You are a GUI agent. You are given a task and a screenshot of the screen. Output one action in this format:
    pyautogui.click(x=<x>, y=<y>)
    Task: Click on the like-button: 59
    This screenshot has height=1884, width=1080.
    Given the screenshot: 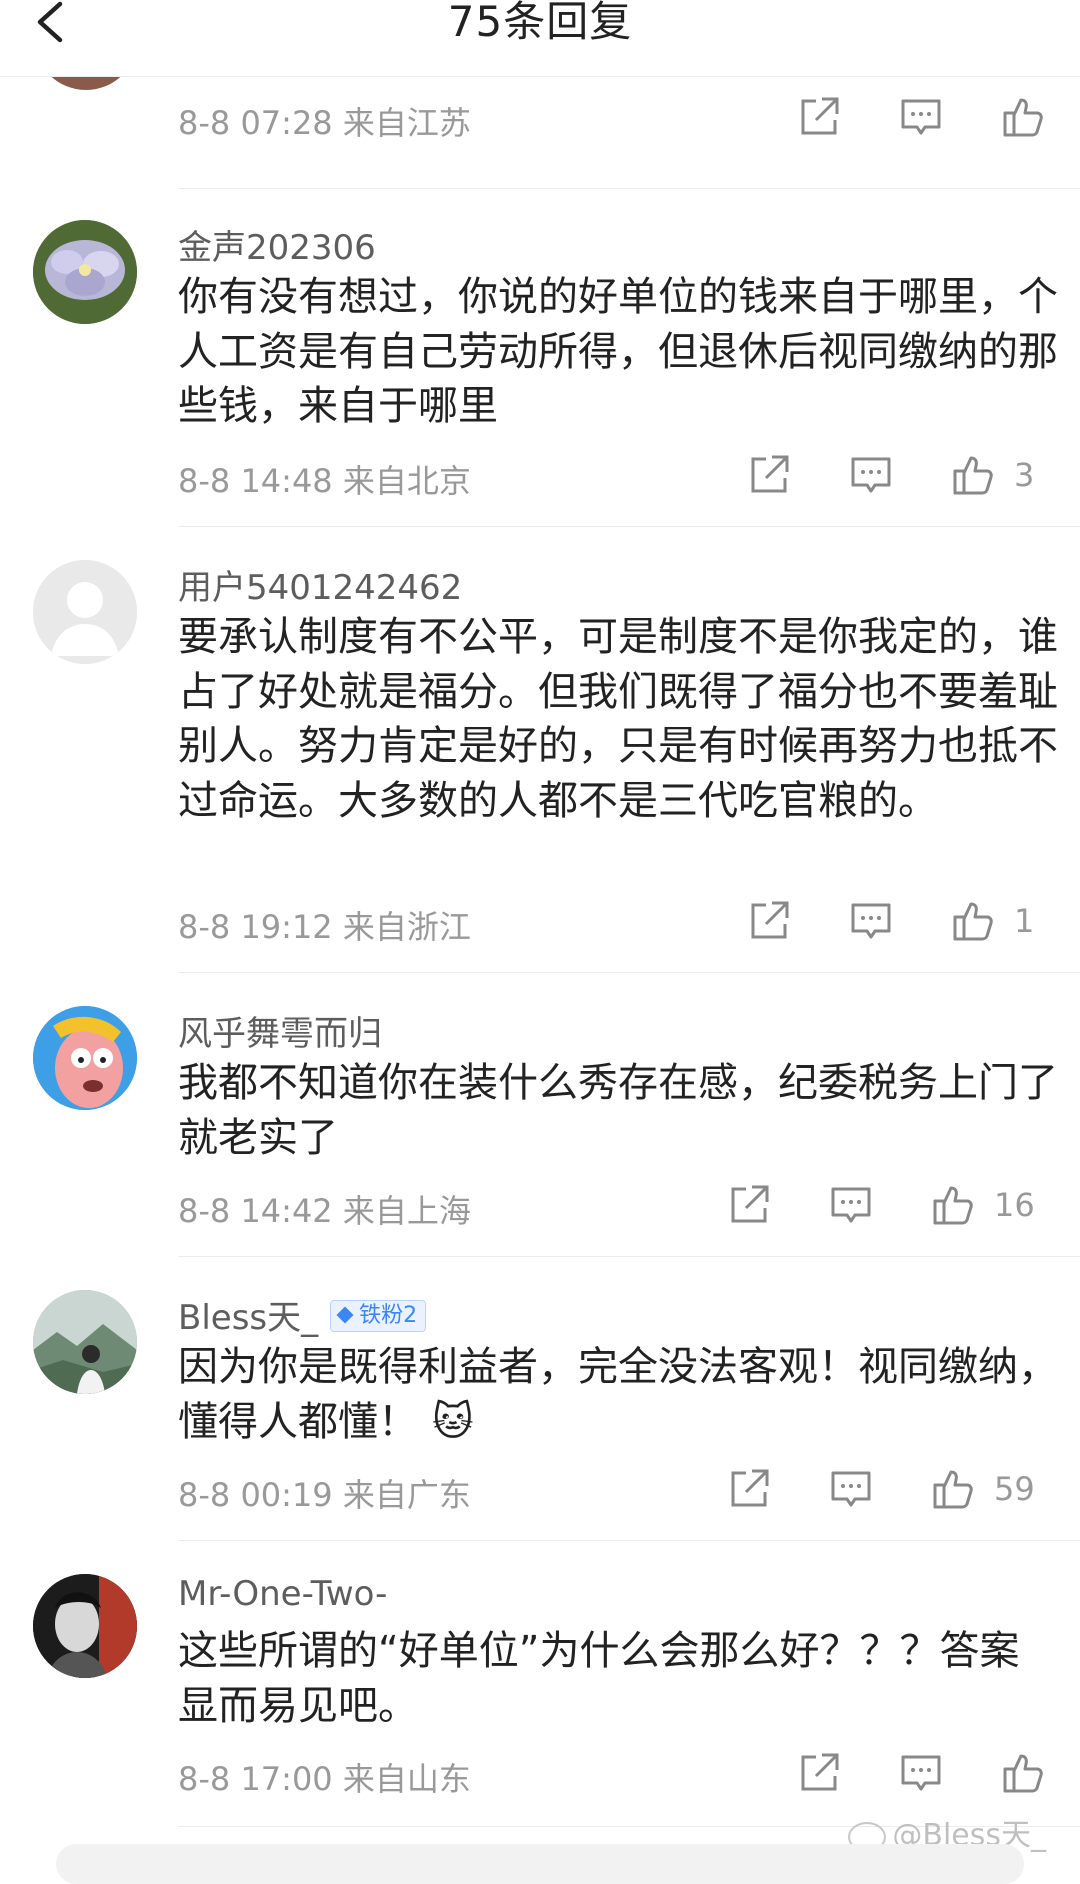 What is the action you would take?
    pyautogui.click(x=982, y=1489)
    